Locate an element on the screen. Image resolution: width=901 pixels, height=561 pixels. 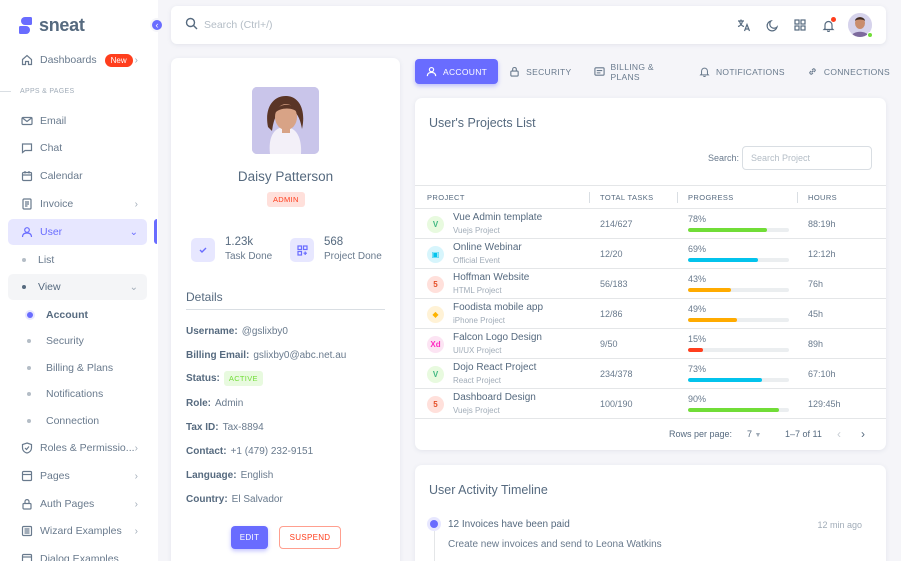
progress-percent: 69% is located at coordinates (697, 249).